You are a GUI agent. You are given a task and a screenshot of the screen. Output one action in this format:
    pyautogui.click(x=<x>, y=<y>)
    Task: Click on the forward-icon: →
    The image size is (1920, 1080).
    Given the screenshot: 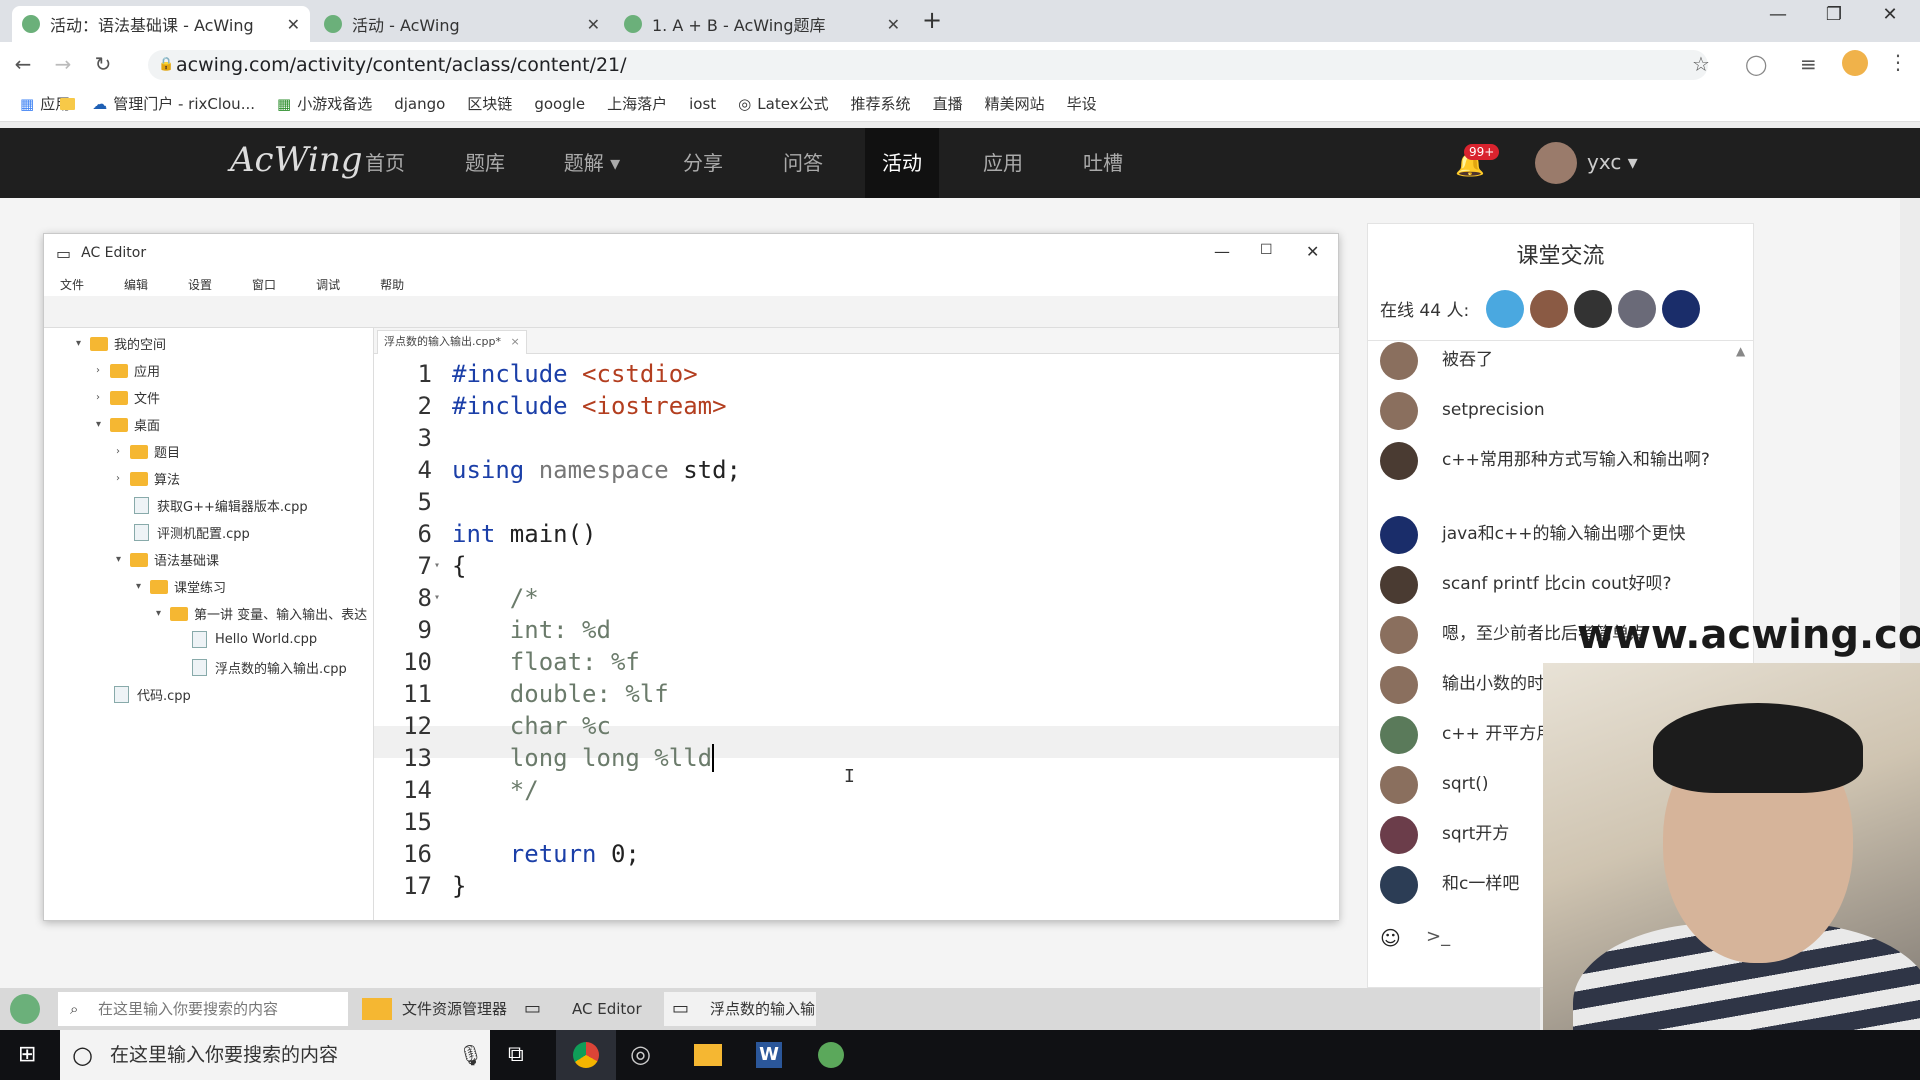 What is the action you would take?
    pyautogui.click(x=63, y=64)
    